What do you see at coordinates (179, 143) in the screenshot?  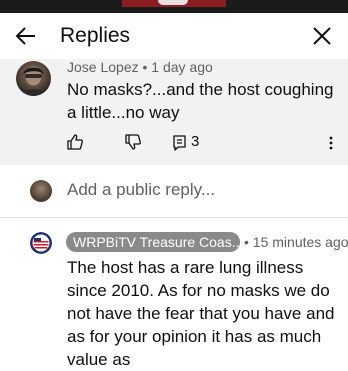 I see `comment-icon` at bounding box center [179, 143].